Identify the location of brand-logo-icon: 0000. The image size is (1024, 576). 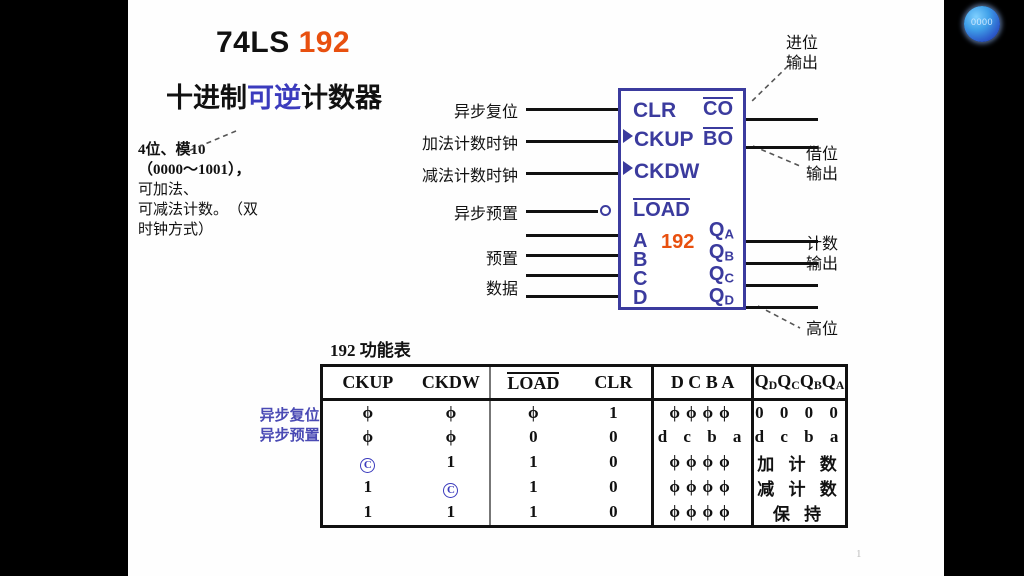
(982, 24).